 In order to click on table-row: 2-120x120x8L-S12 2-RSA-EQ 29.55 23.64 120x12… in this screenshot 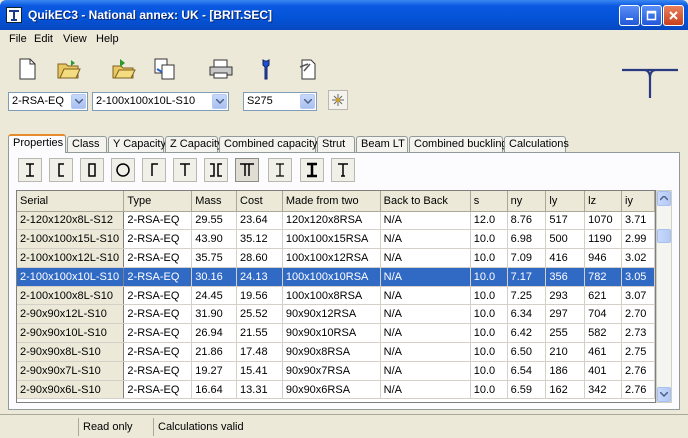, I will do `click(336, 221)`.